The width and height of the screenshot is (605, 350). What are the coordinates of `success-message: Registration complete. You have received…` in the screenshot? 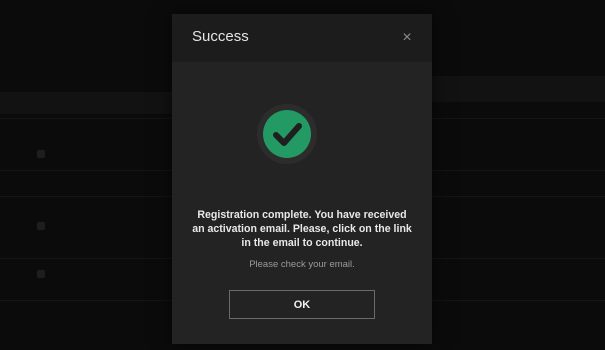 It's located at (302, 229).